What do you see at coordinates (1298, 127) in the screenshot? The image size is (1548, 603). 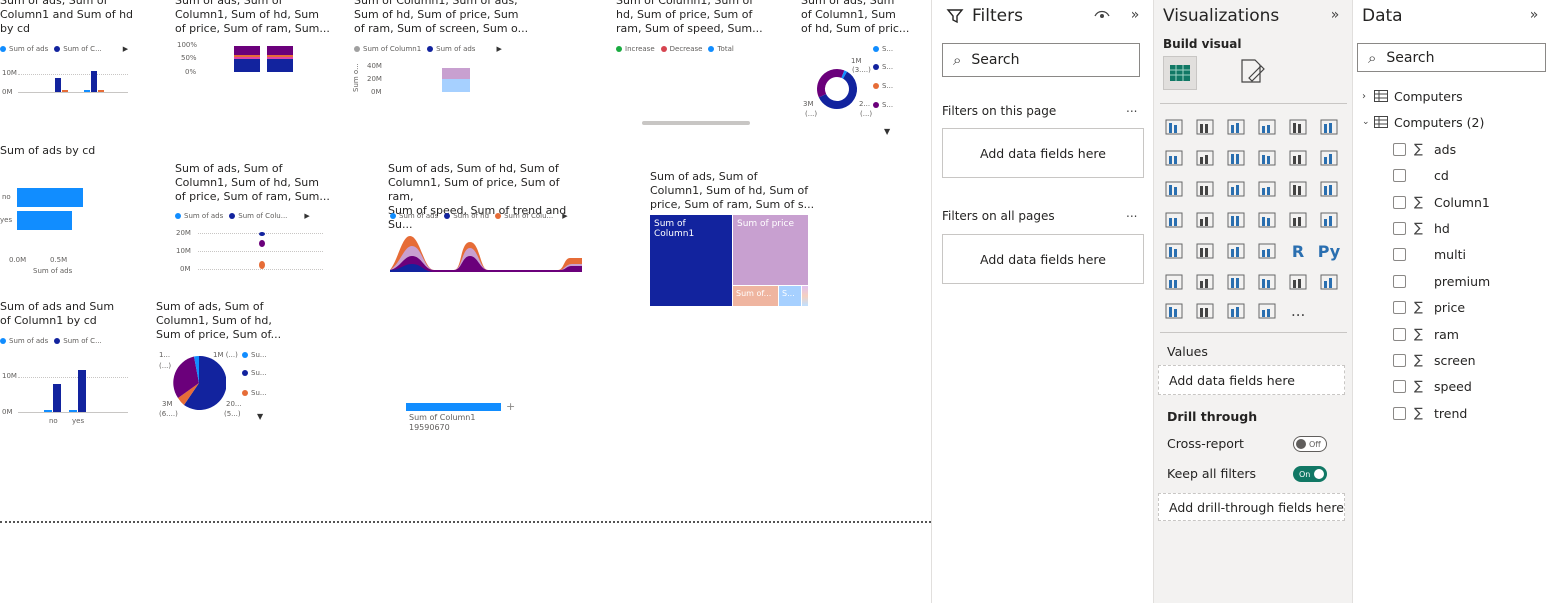 I see `100-percent-bar-chart-icon` at bounding box center [1298, 127].